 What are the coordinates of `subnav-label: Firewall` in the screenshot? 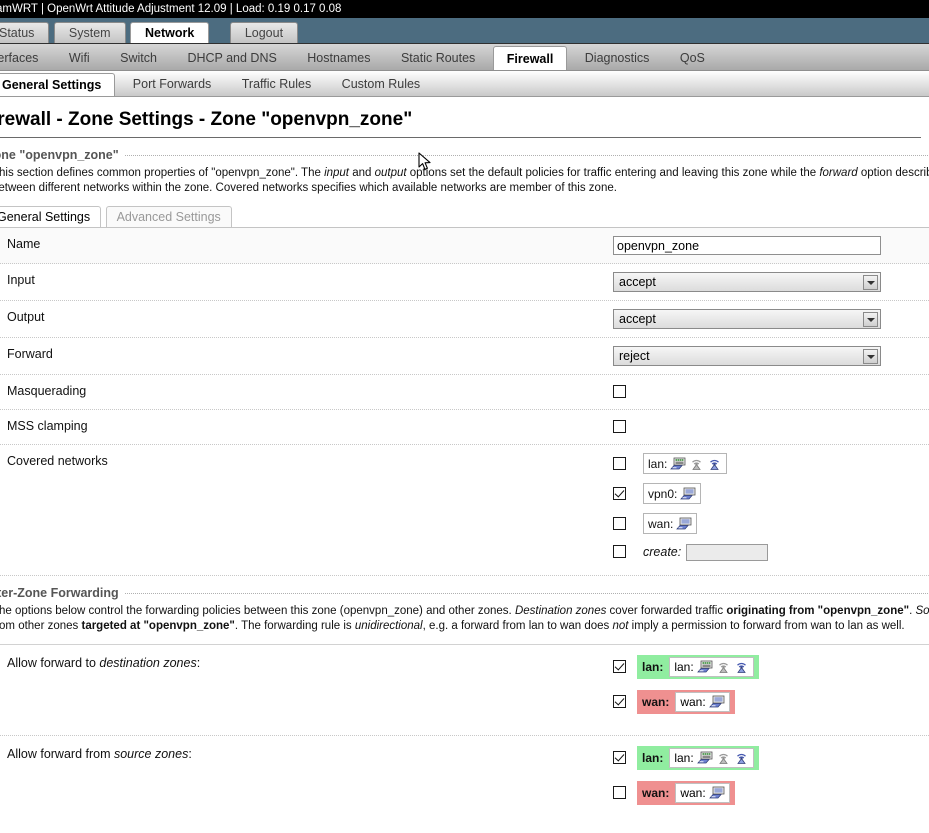 It's located at (530, 59).